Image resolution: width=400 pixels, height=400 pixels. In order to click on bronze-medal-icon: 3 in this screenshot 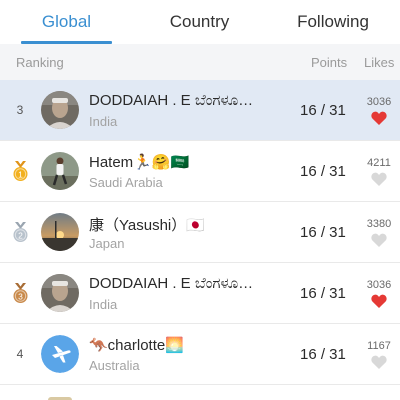, I will do `click(20, 293)`.